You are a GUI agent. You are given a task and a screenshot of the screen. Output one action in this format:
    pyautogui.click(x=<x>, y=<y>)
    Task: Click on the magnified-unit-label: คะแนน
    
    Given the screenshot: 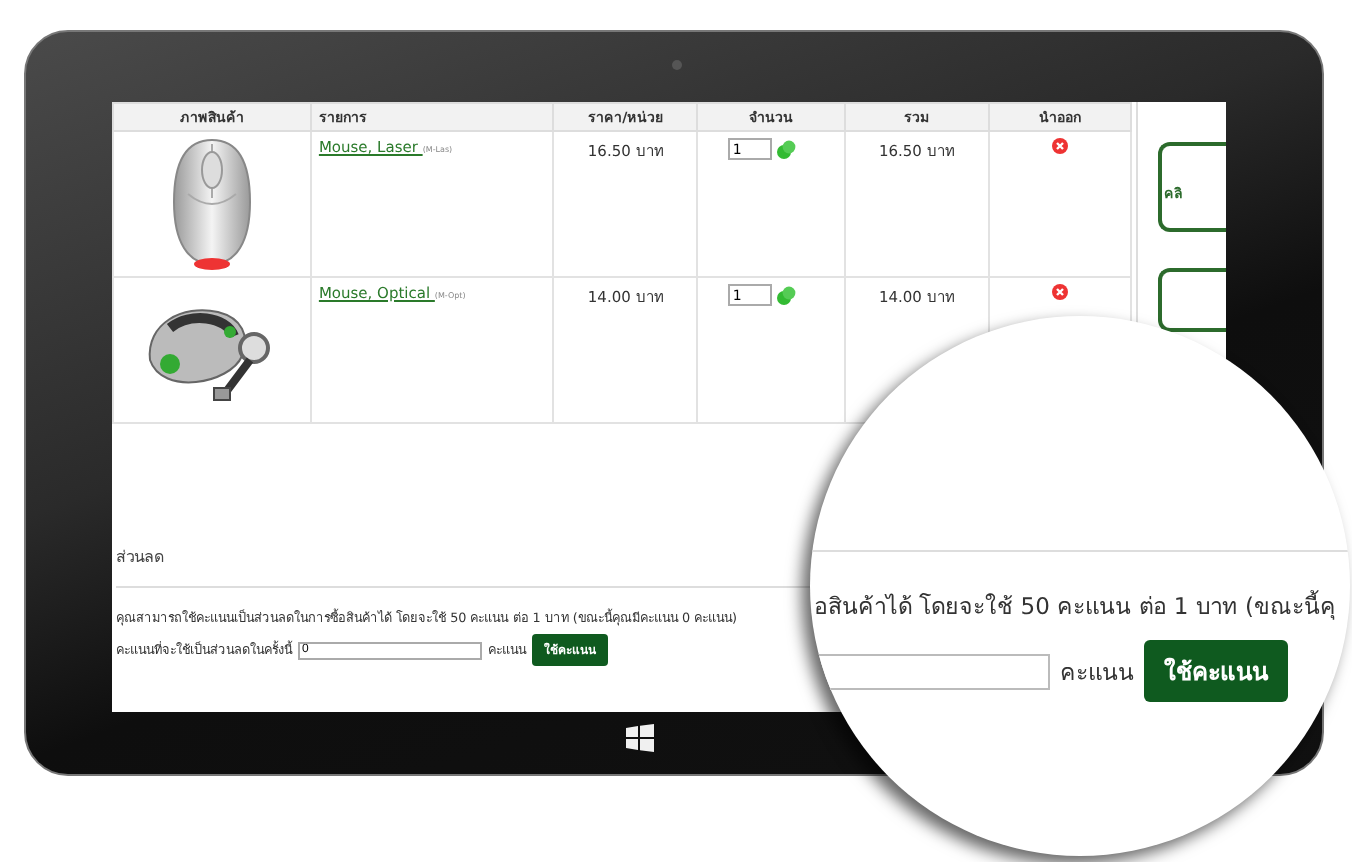 What is the action you would take?
    pyautogui.click(x=1097, y=672)
    